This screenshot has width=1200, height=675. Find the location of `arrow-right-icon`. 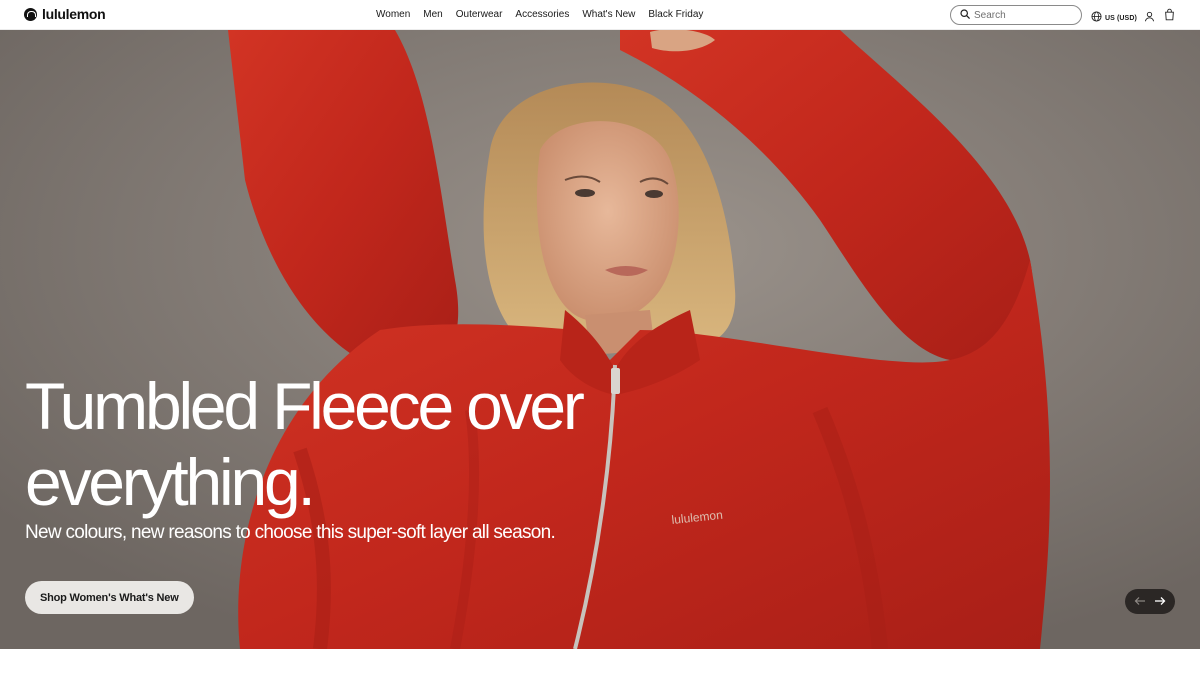

arrow-right-icon is located at coordinates (1160, 601).